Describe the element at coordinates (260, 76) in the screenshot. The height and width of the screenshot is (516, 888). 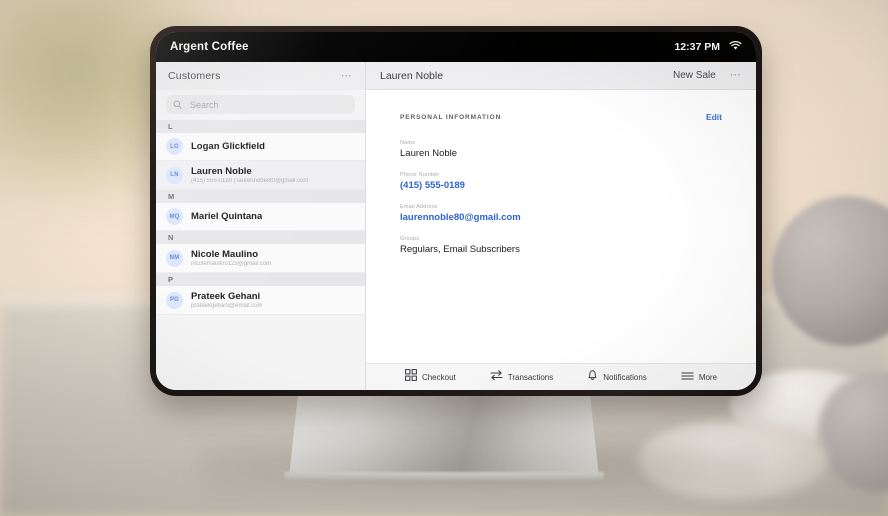
I see `customers-panel-header: Customers ⋯` at that location.